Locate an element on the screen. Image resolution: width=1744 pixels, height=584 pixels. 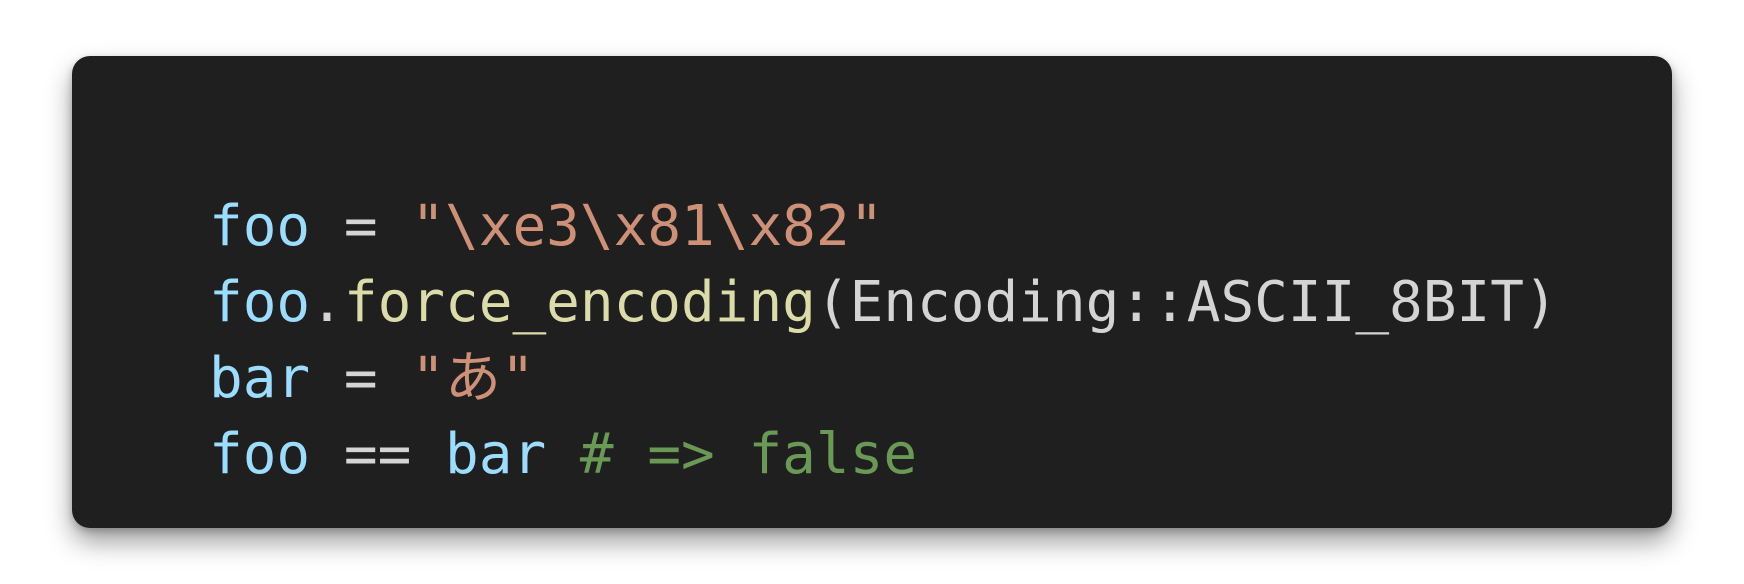
code-line-2: foo. force_encoding (Encoding::ASCII_8BIT) is located at coordinates (940, 303).